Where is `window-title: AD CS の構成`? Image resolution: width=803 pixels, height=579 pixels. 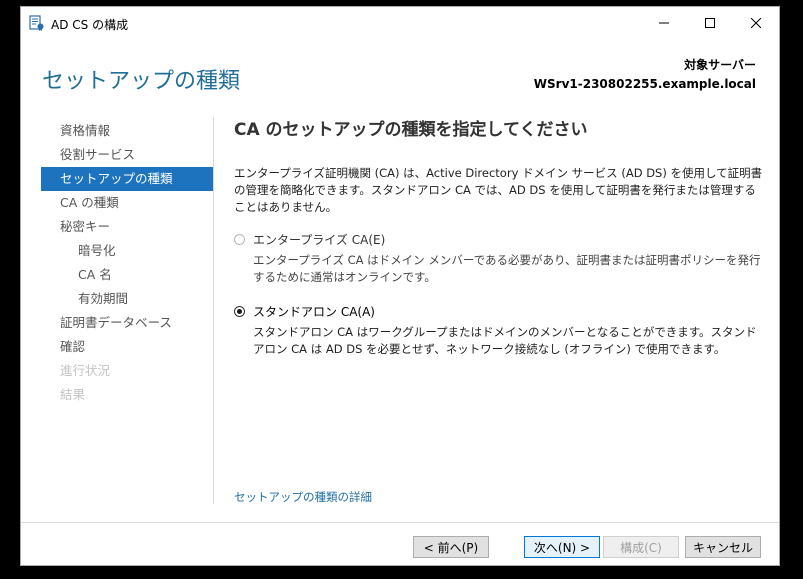
window-title: AD CS の構成 is located at coordinates (90, 25).